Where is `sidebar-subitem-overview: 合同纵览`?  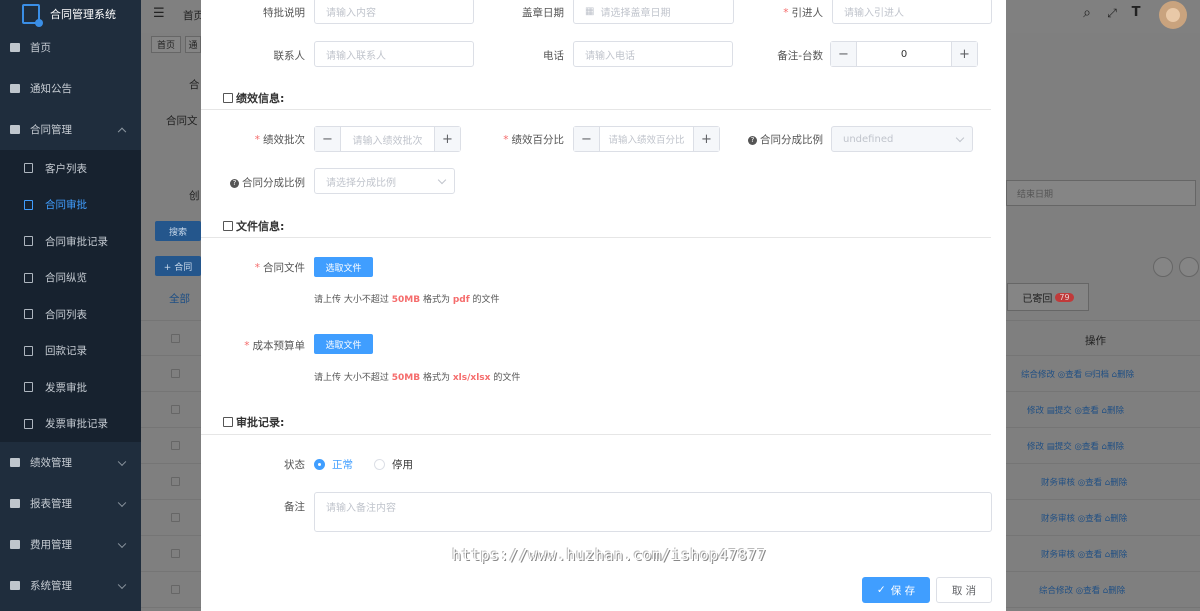 sidebar-subitem-overview: 合同纵览 is located at coordinates (70, 278).